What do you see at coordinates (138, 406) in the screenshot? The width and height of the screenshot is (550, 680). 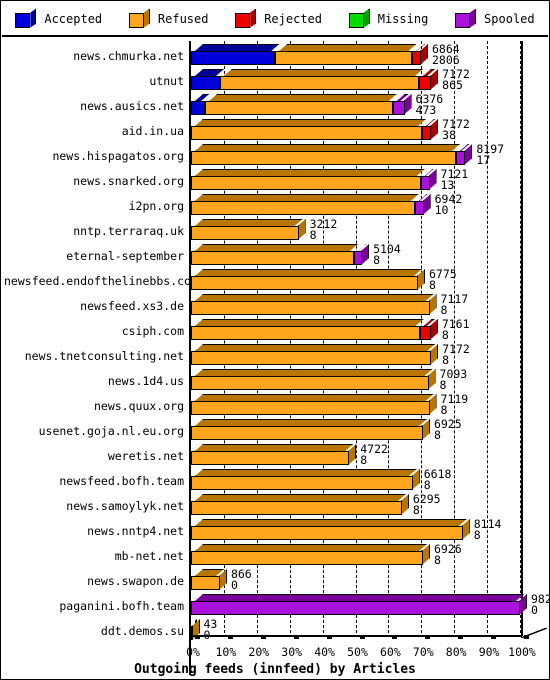 I see `y-axis-label: news.quux.org` at bounding box center [138, 406].